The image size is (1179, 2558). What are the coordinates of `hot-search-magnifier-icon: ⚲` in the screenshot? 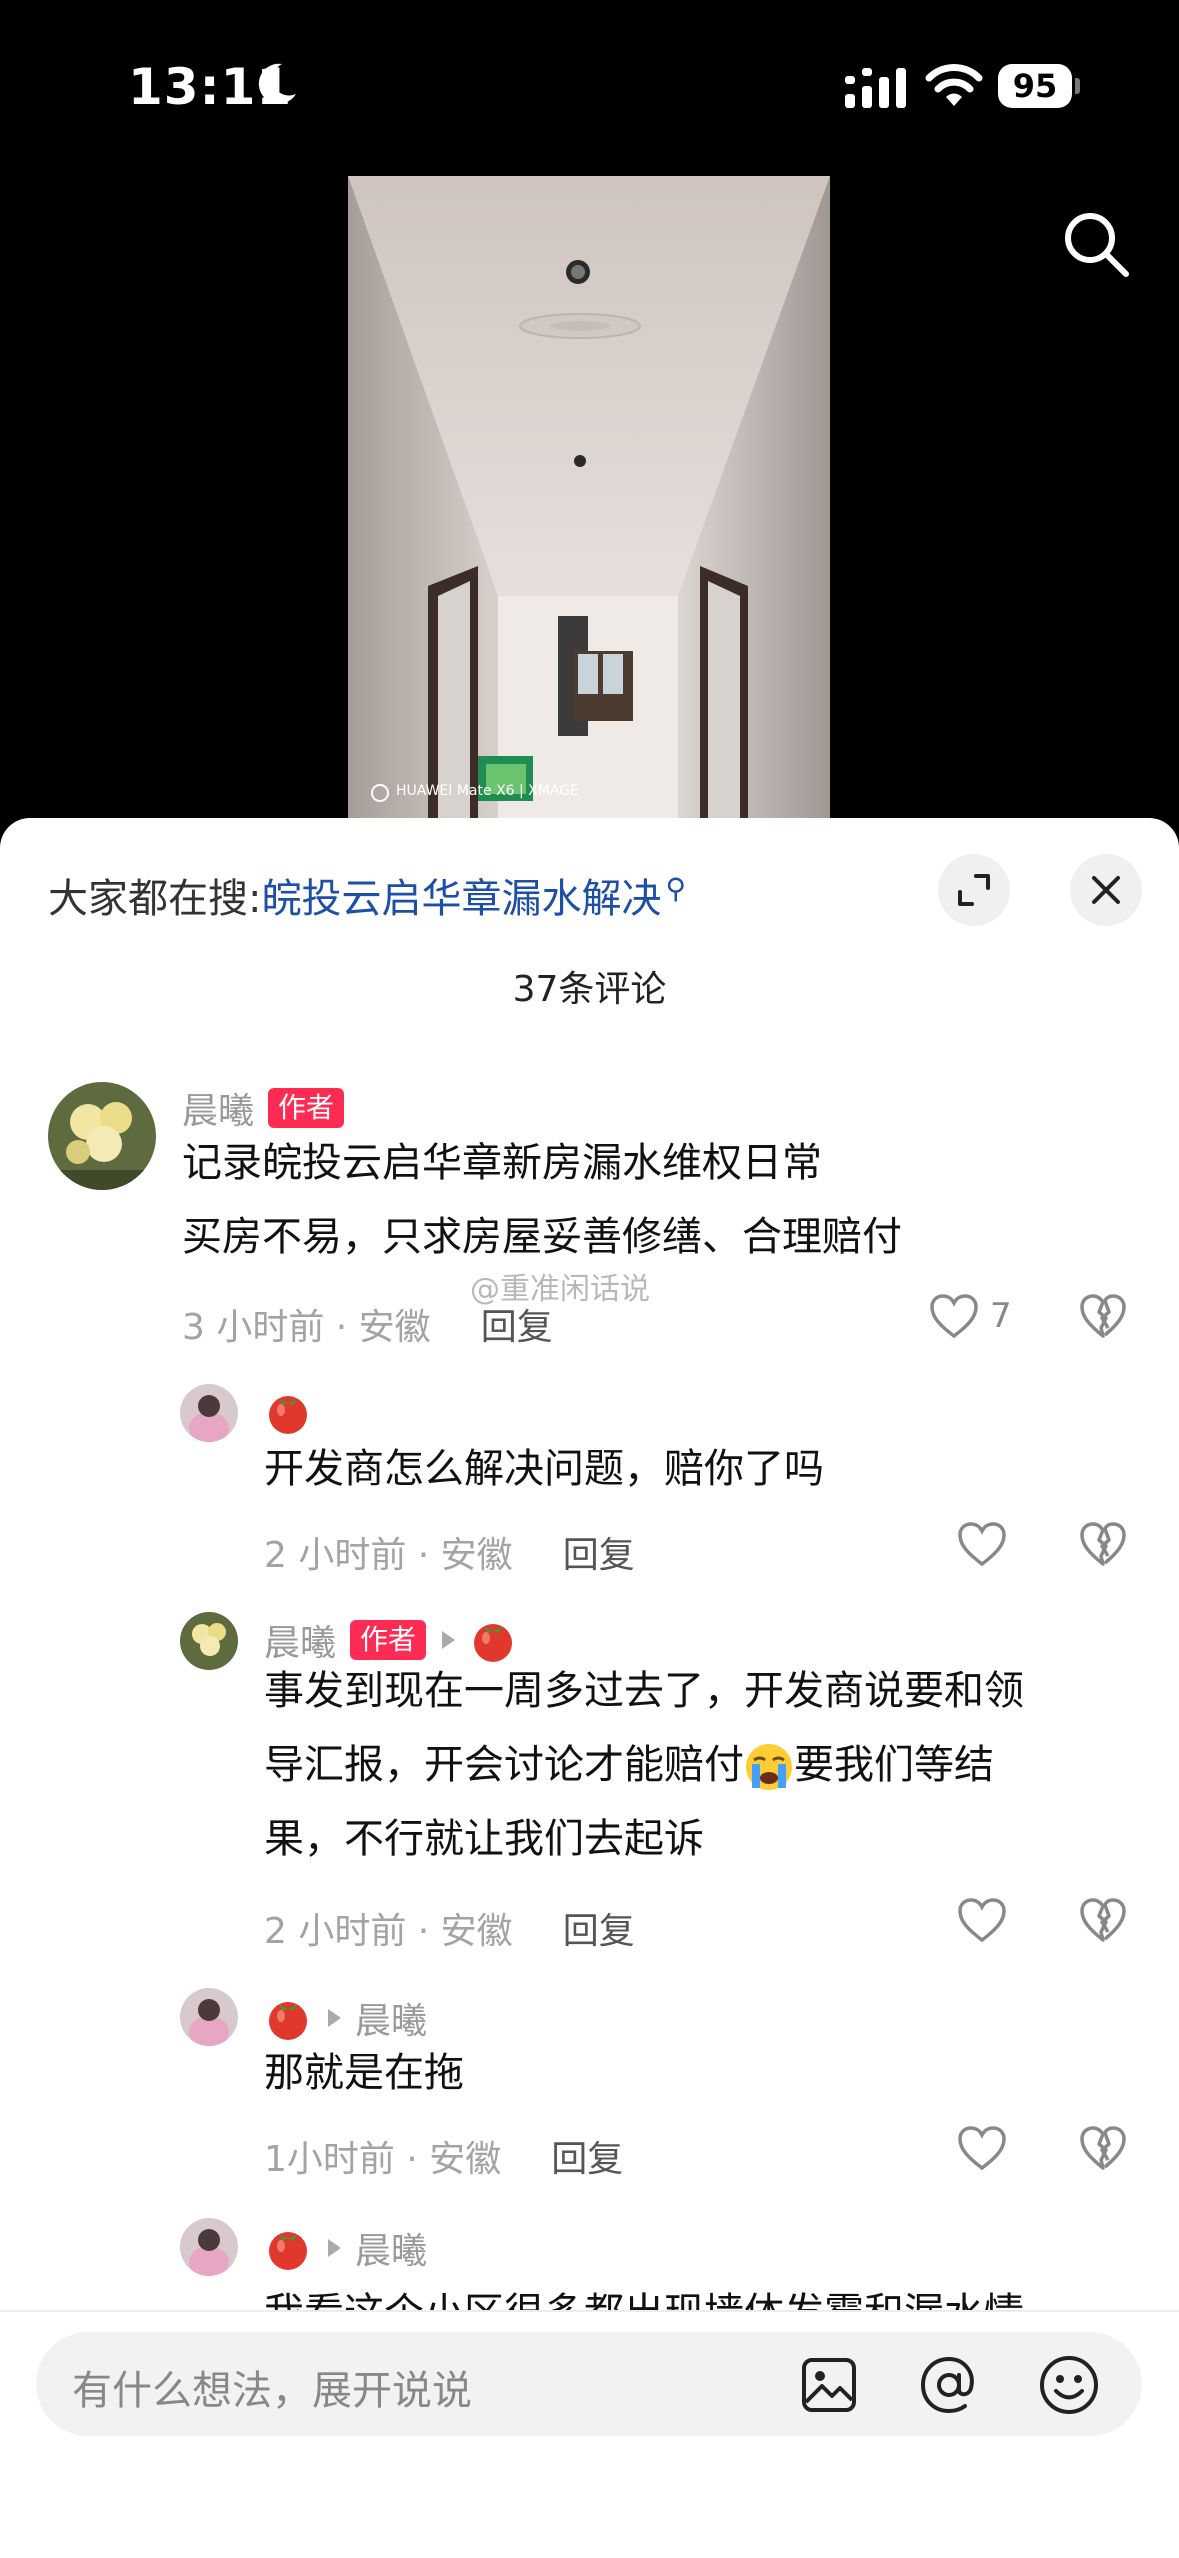 It's located at (675, 888).